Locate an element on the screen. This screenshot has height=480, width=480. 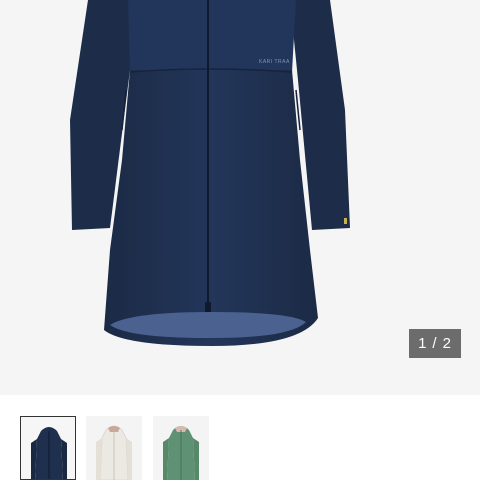
thumbnail-navy is located at coordinates (48, 448).